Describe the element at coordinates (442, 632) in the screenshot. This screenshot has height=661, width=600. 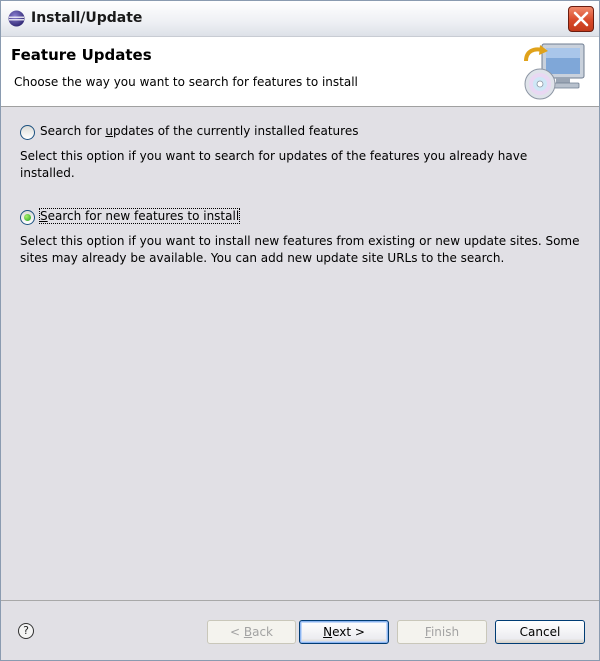
I see `finish-button: Finish` at that location.